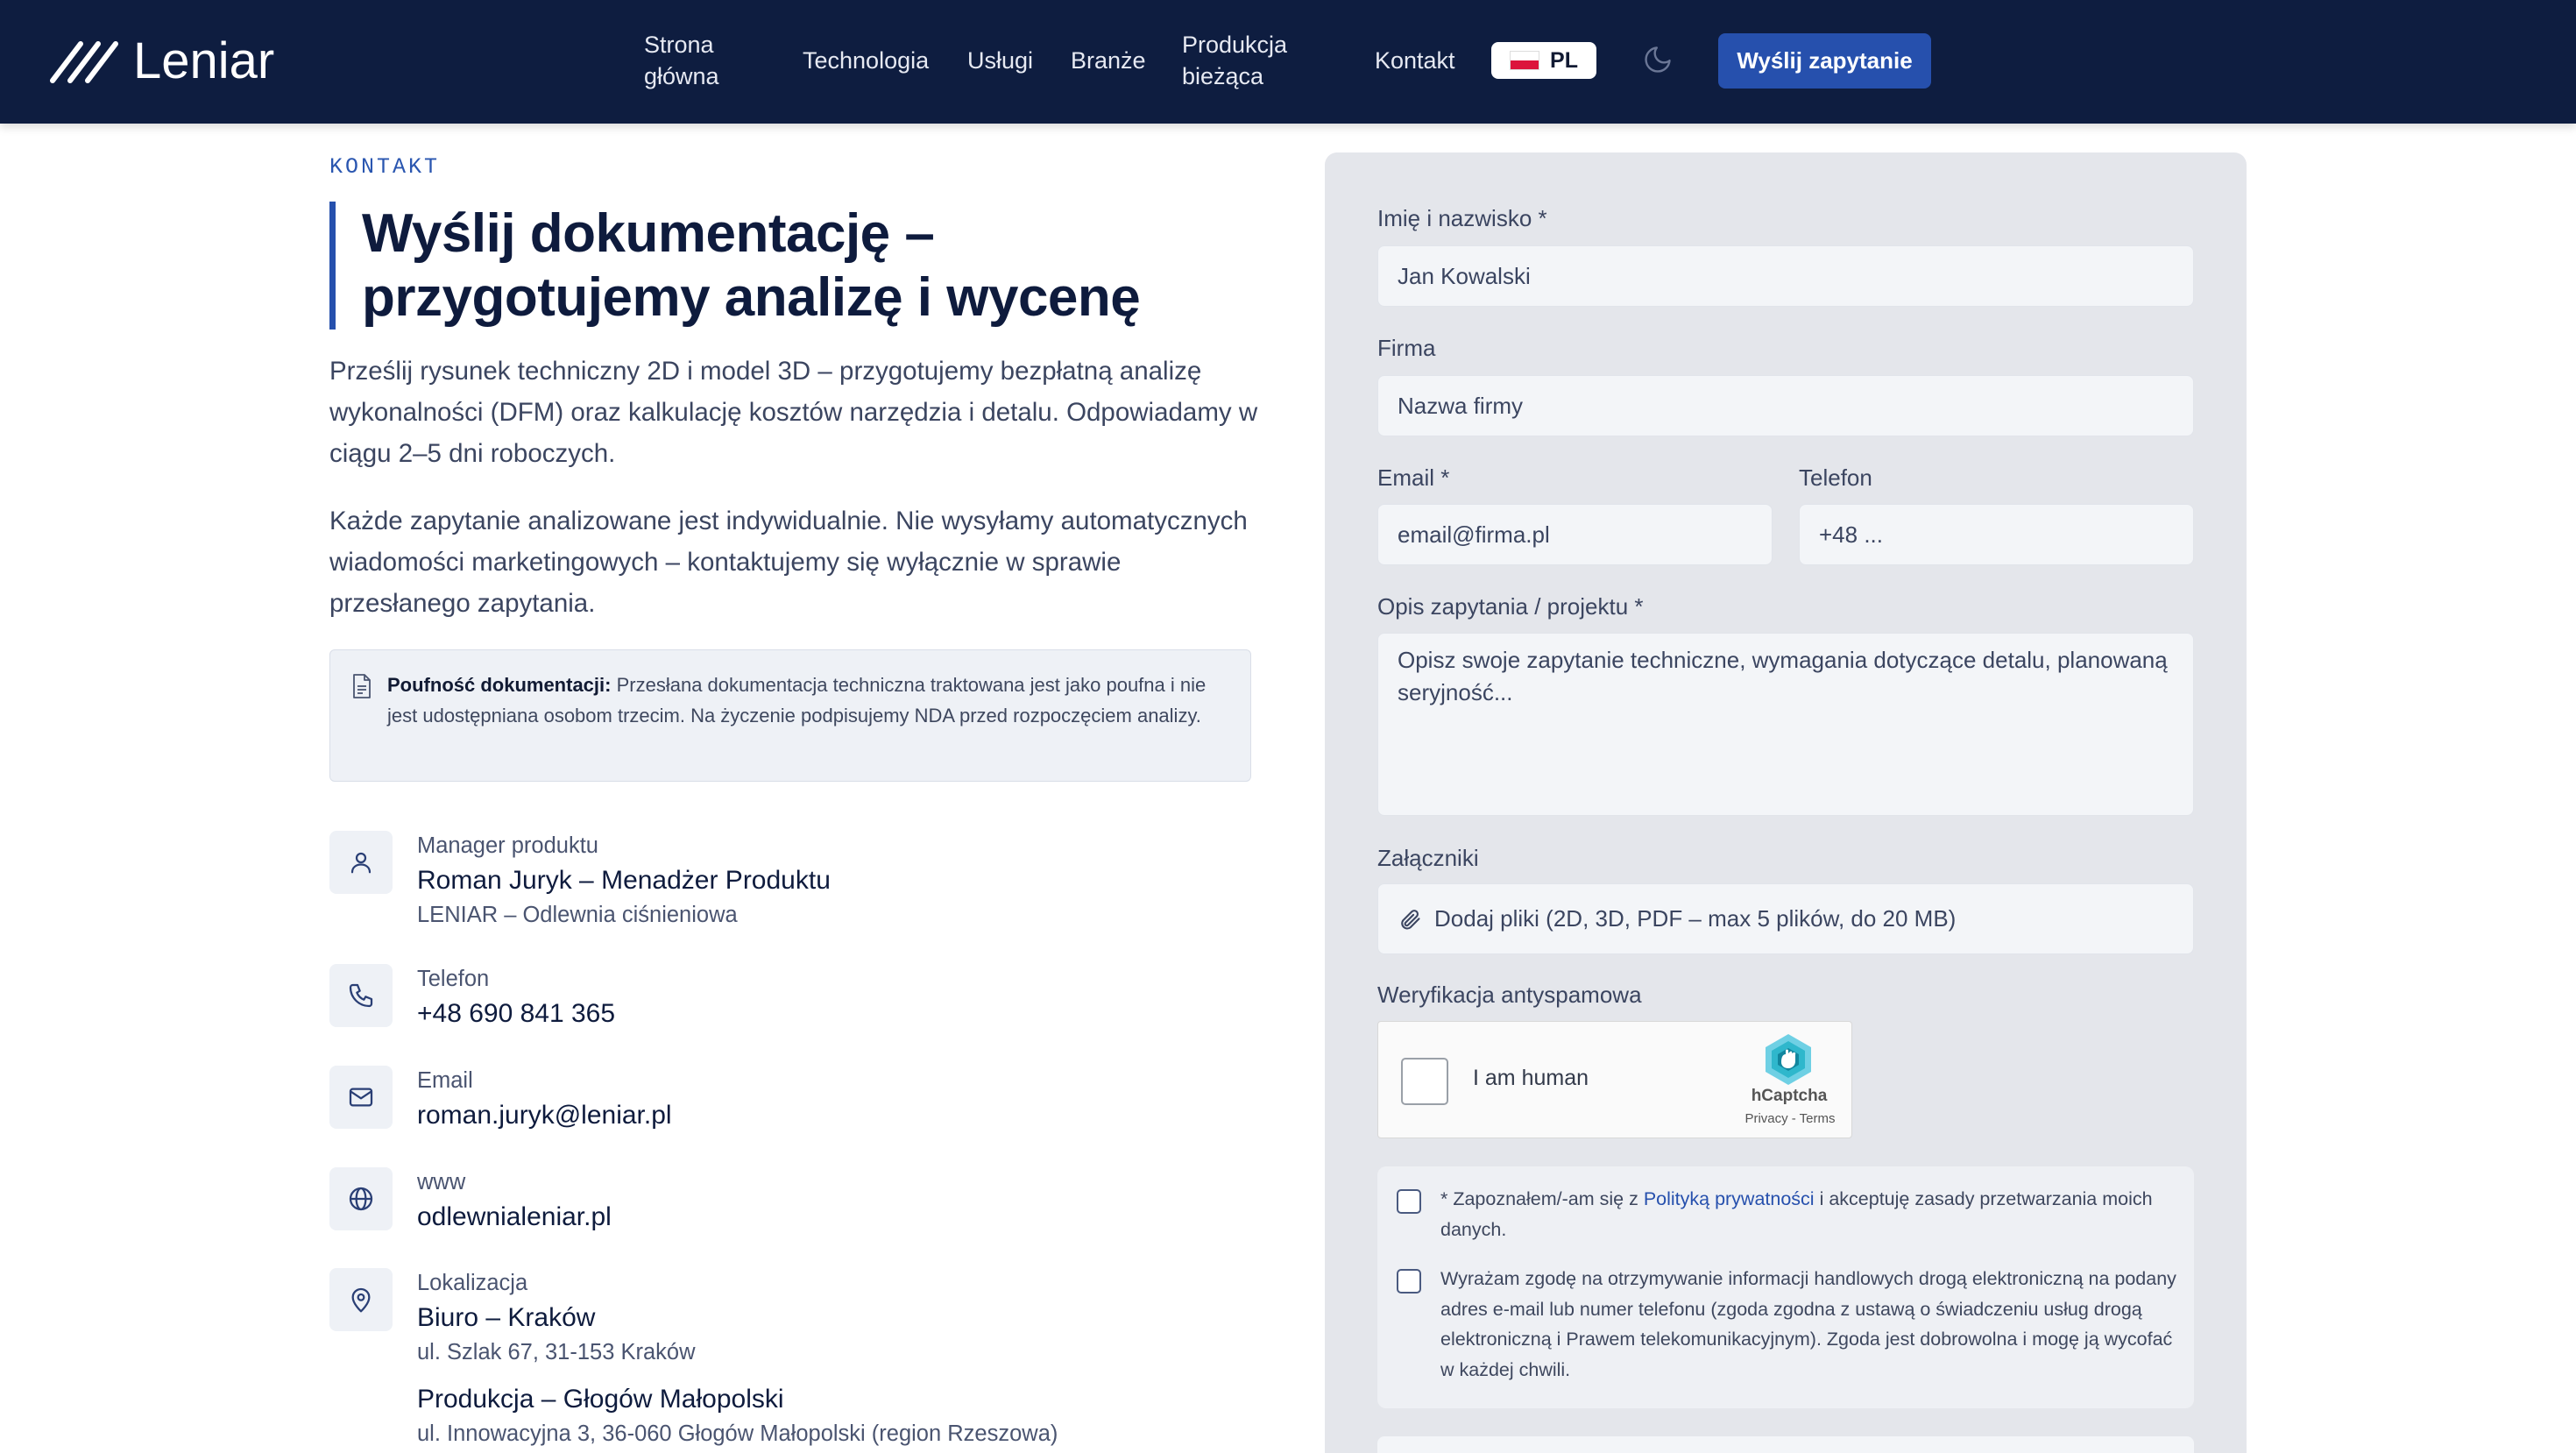 The width and height of the screenshot is (2576, 1453). I want to click on contact-email-icon-box, so click(361, 1097).